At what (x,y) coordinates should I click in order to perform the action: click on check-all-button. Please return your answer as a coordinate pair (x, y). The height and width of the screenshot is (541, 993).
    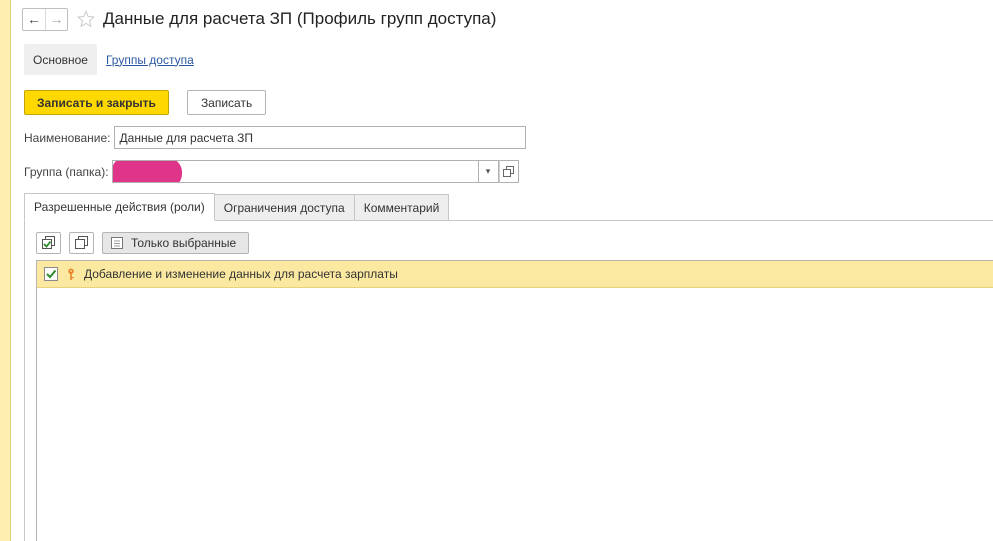
    Looking at the image, I should click on (48, 243).